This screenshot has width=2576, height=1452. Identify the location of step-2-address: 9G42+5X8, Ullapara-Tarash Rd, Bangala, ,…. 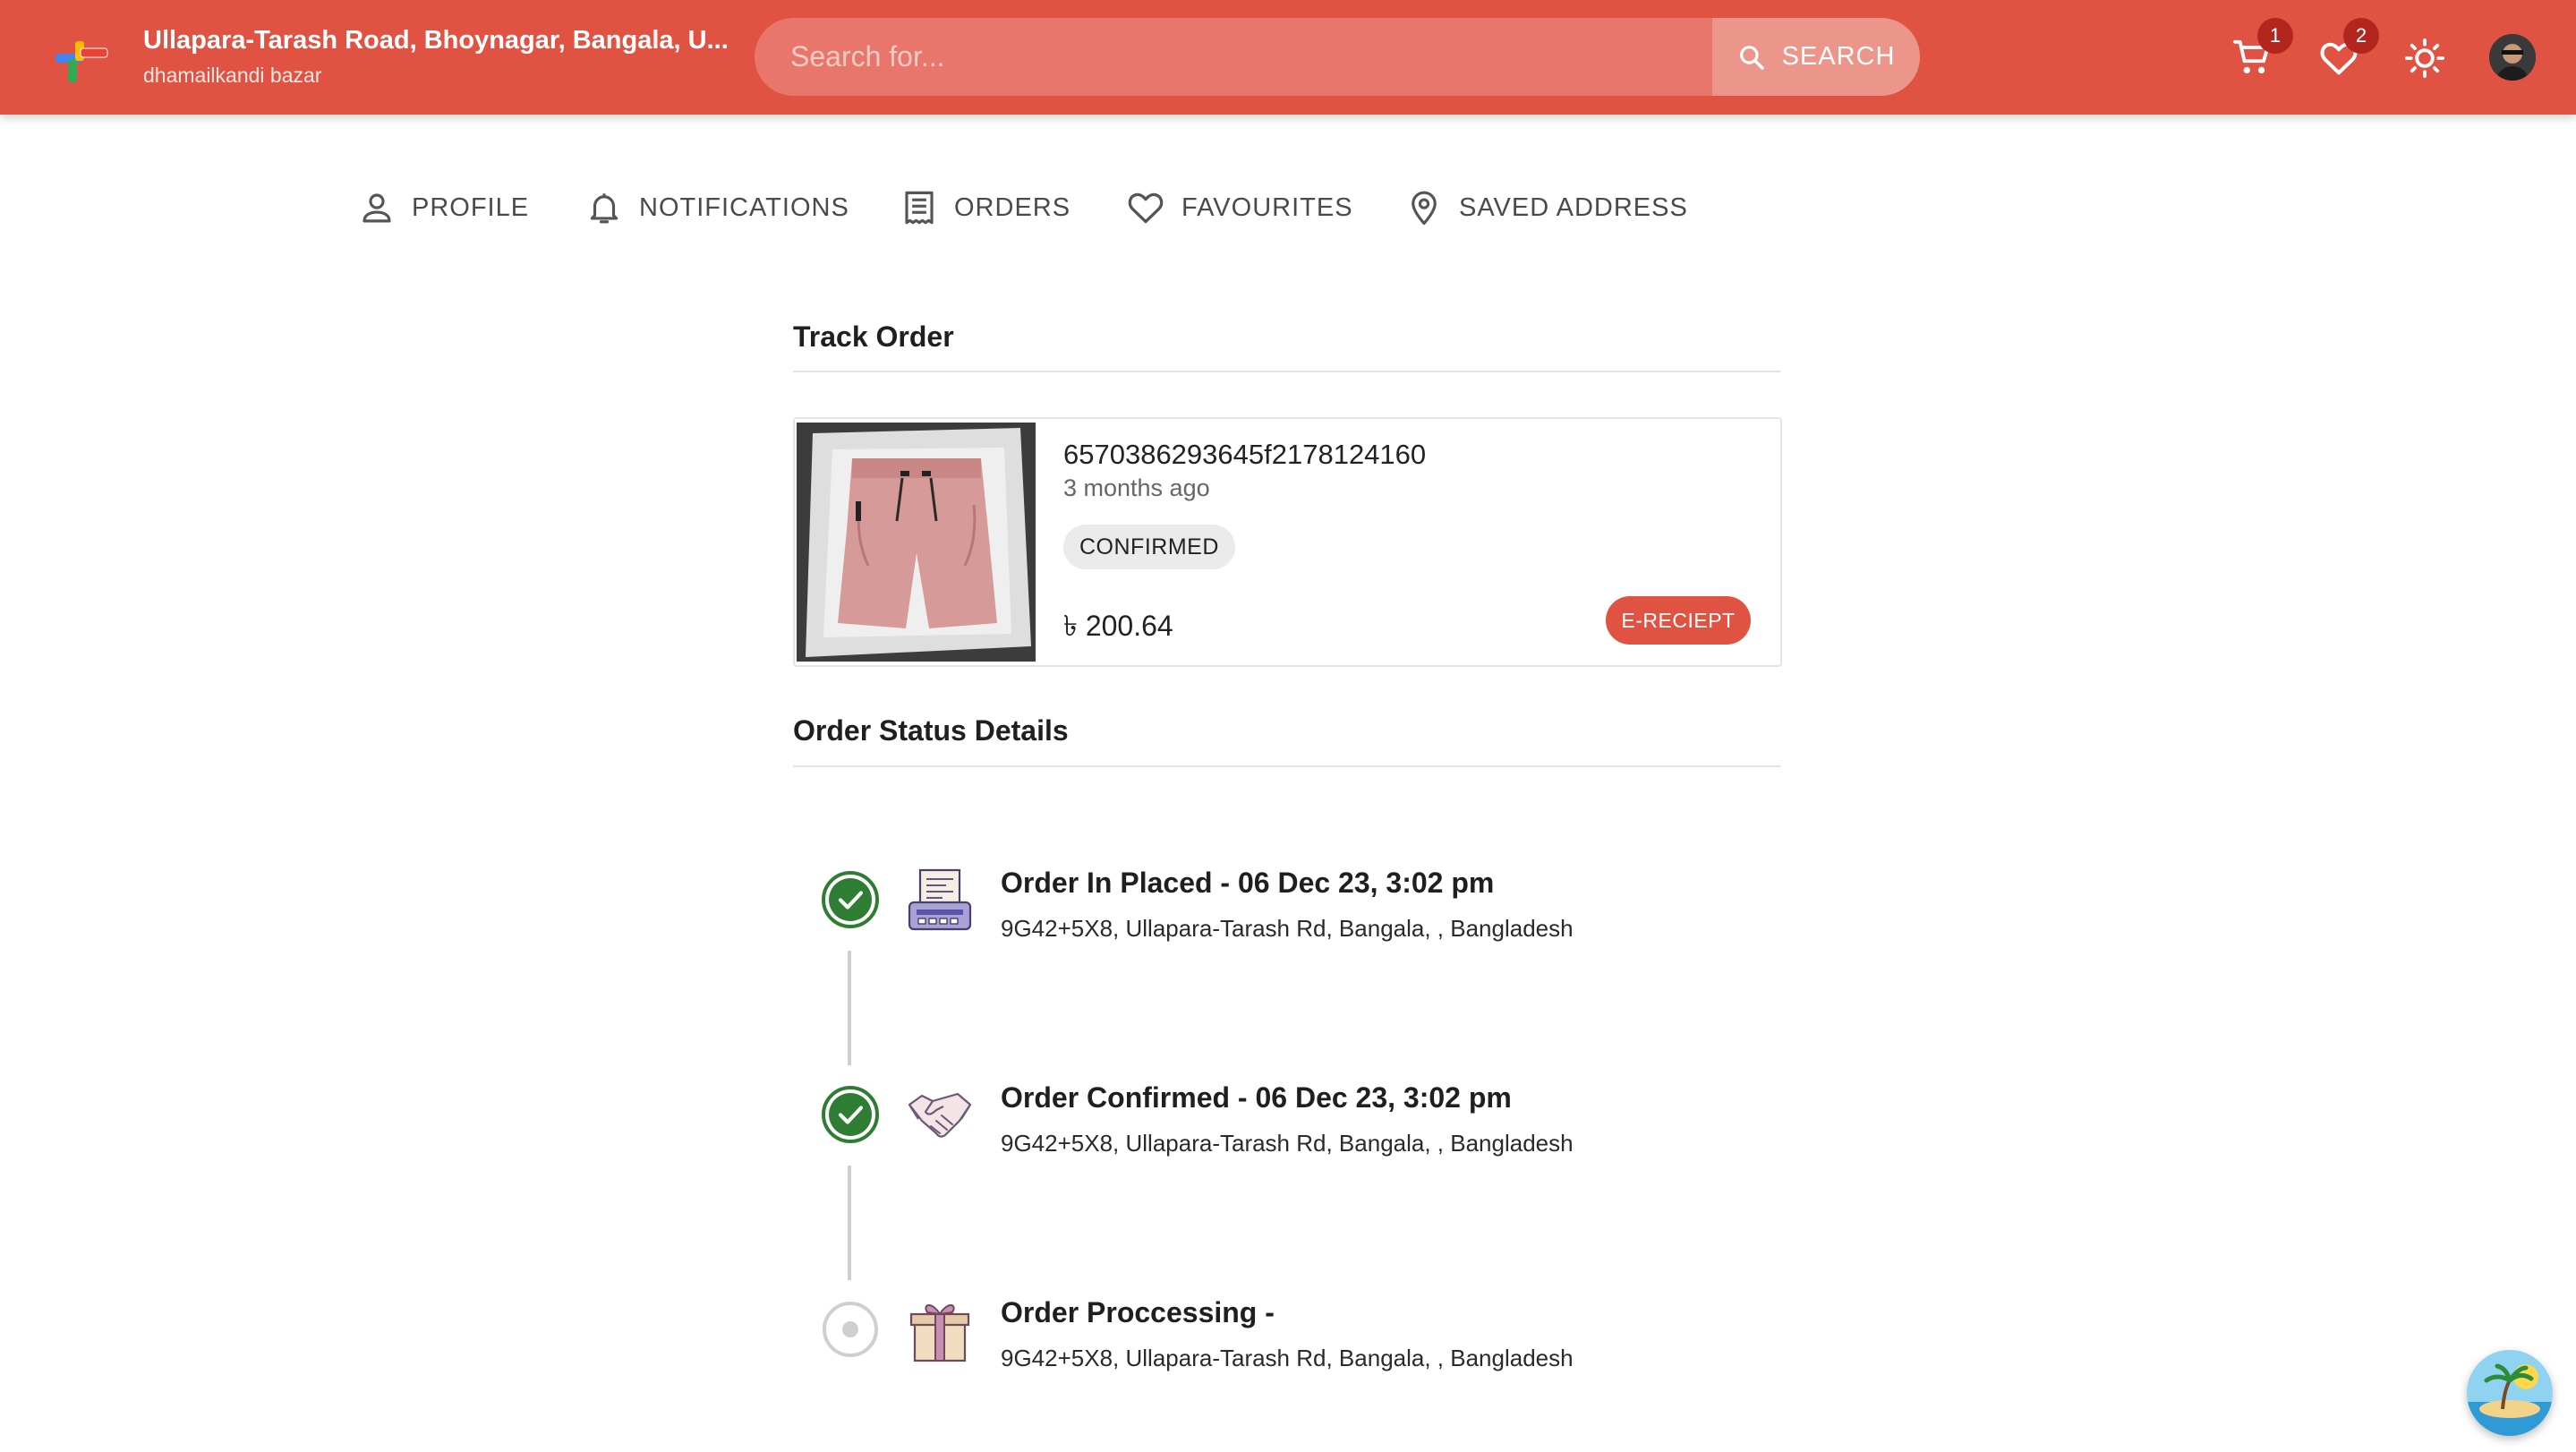
(1287, 1143).